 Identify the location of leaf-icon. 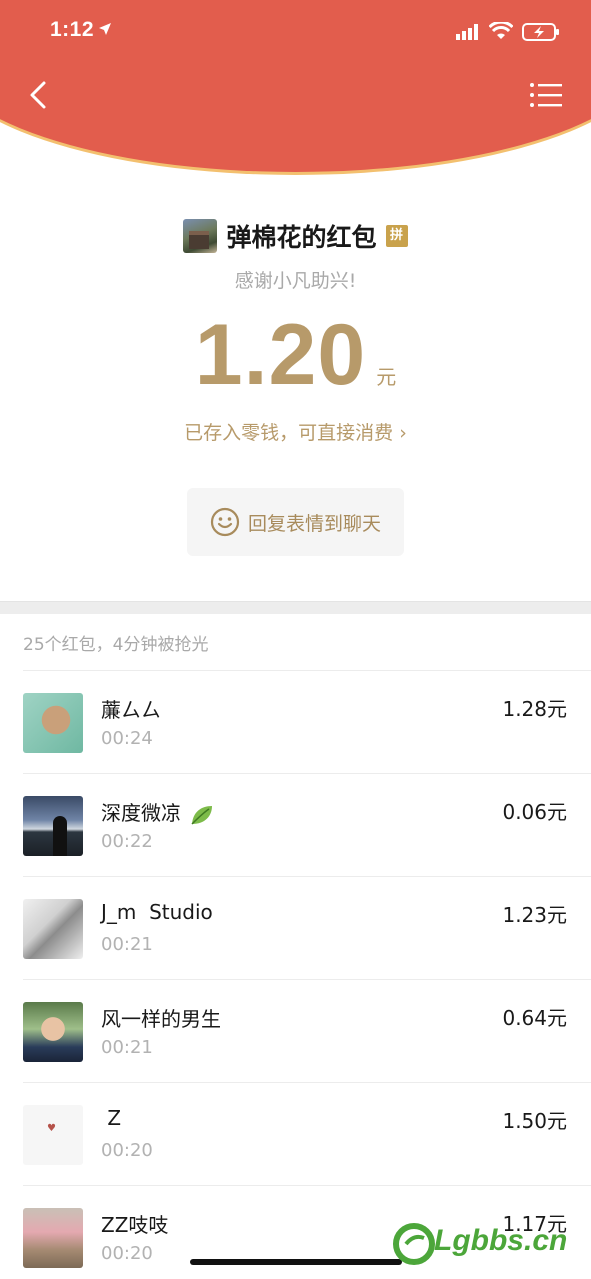
(202, 815).